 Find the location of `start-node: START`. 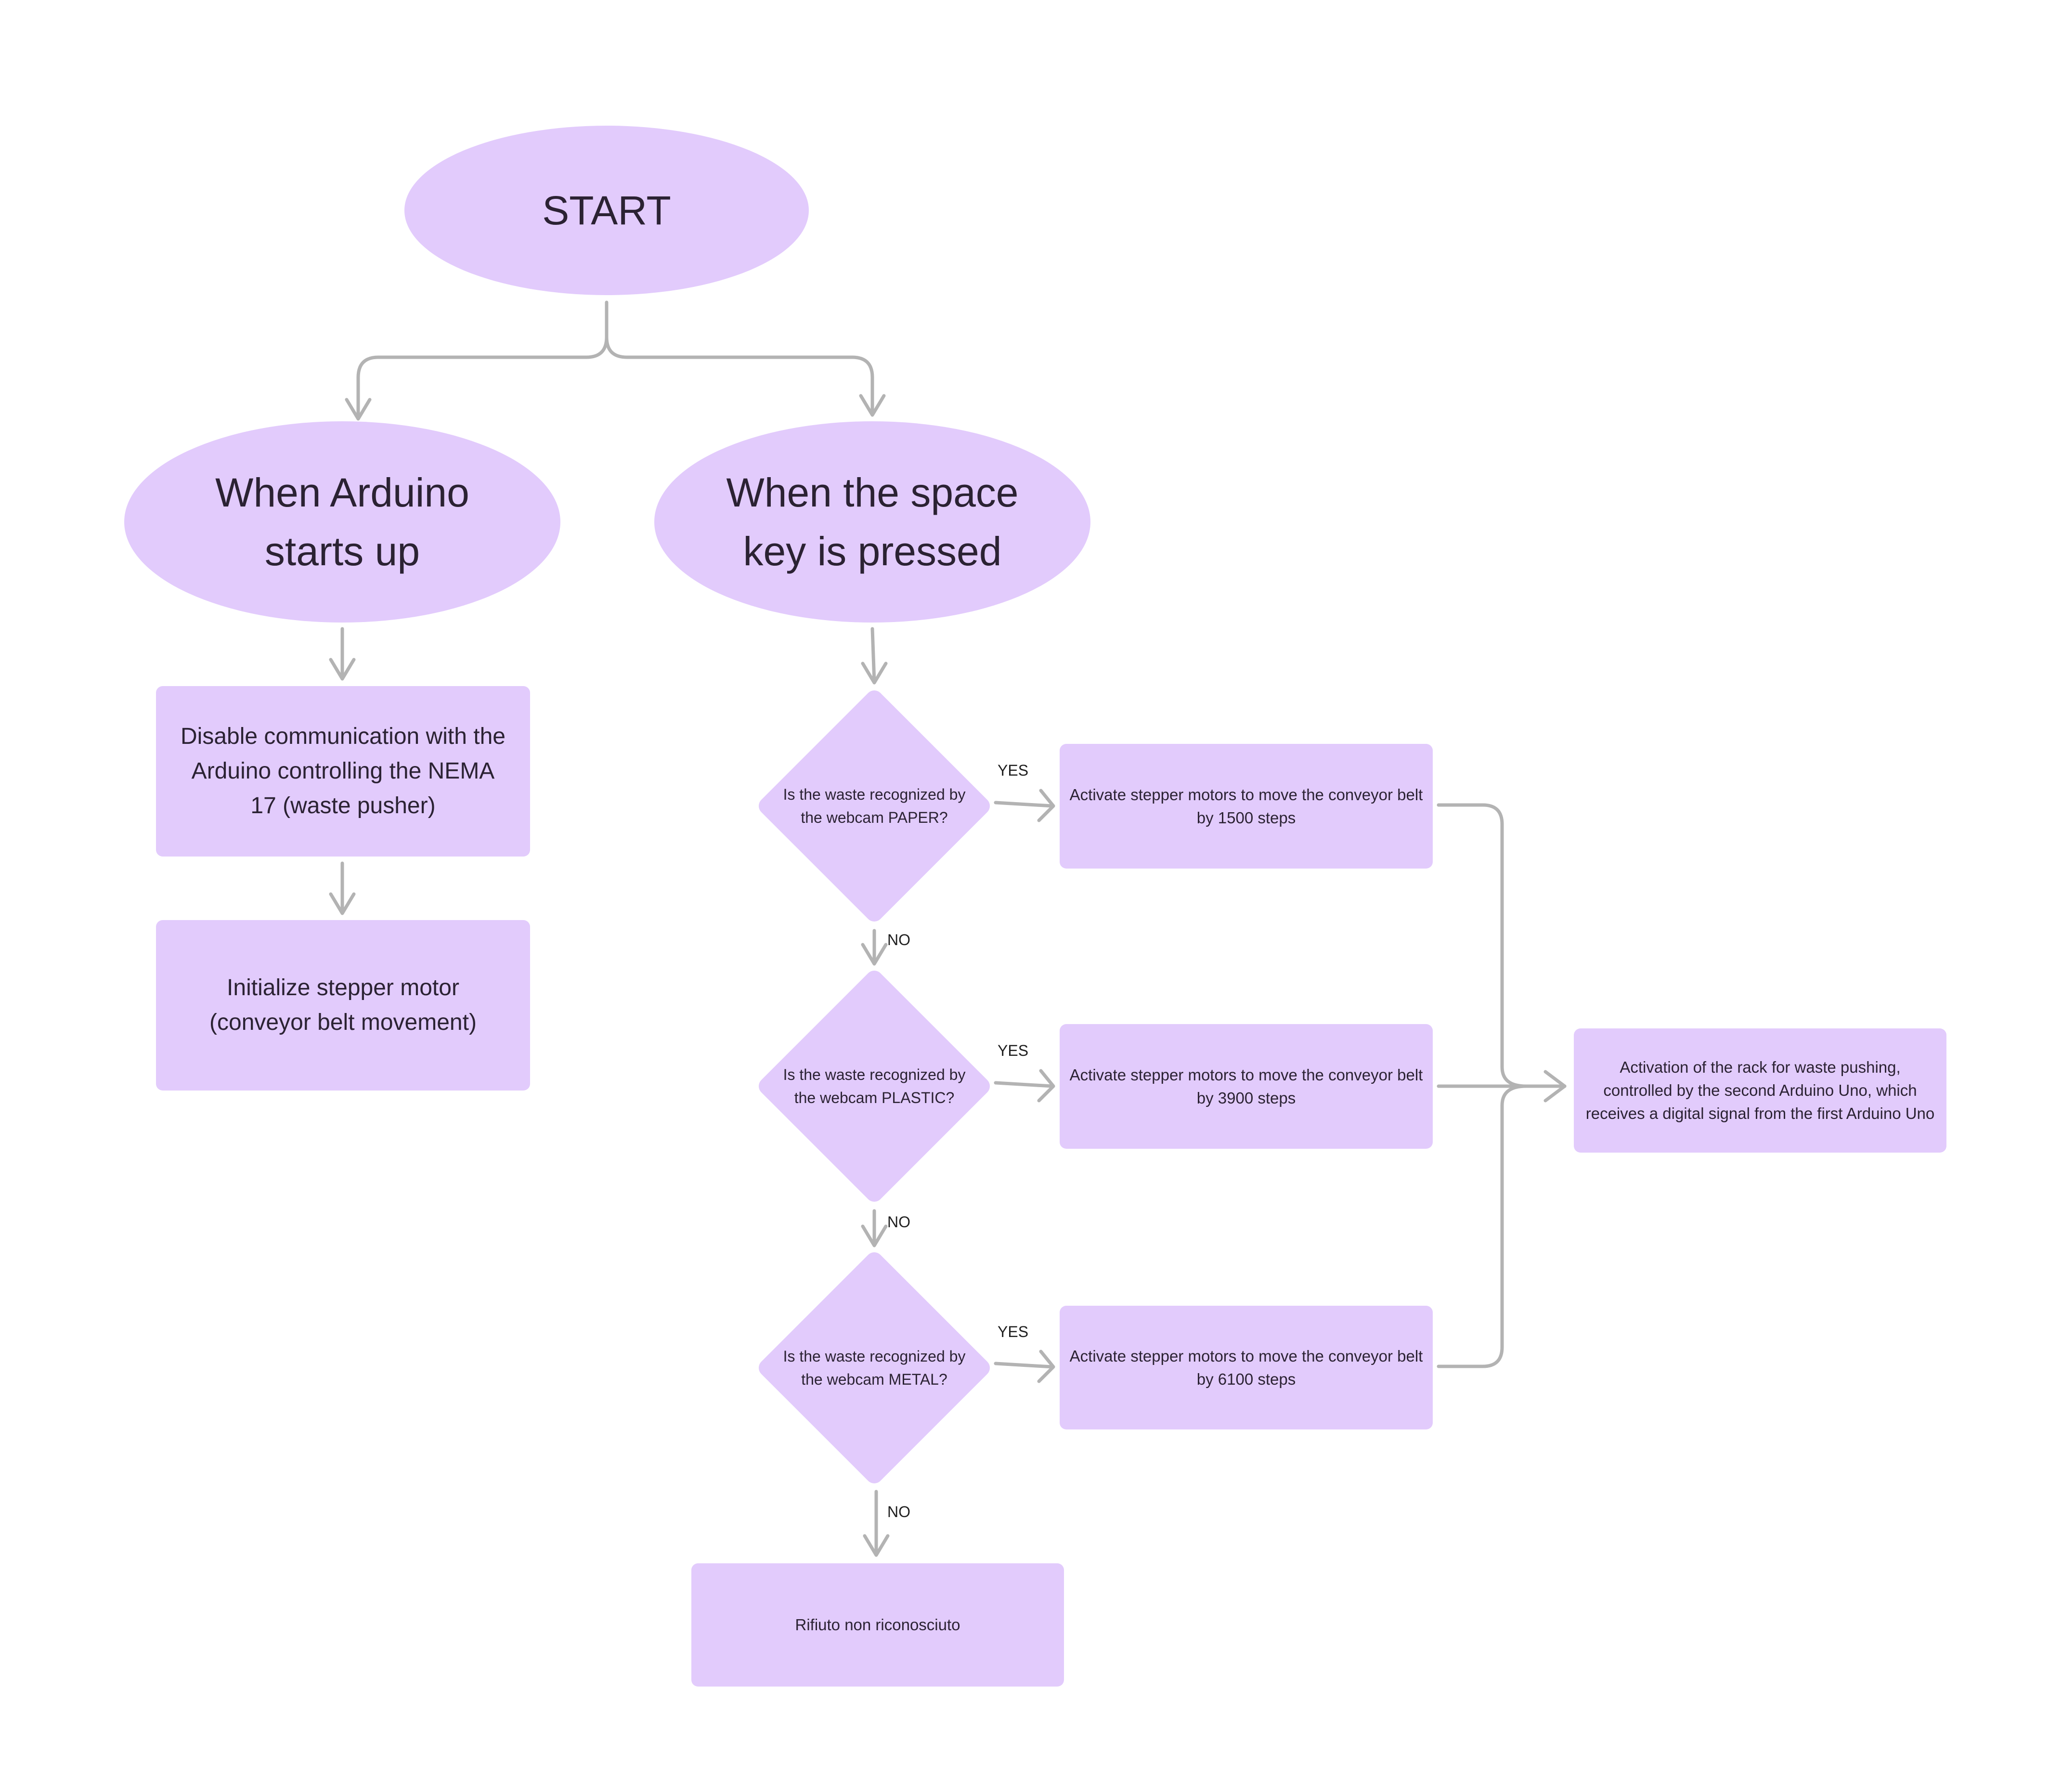

start-node: START is located at coordinates (606, 210).